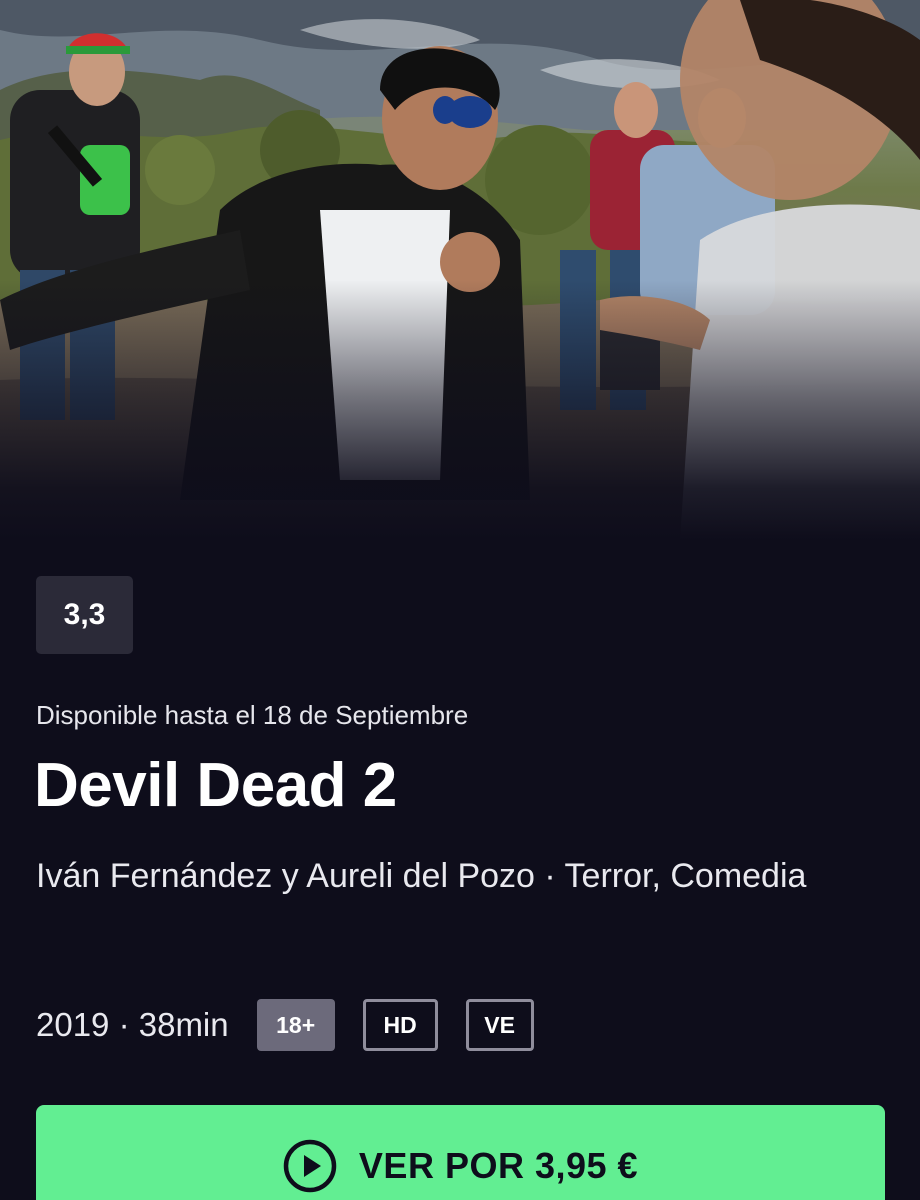 The height and width of the screenshot is (1200, 920). What do you see at coordinates (499, 1025) in the screenshot?
I see `ve-badge: VE` at bounding box center [499, 1025].